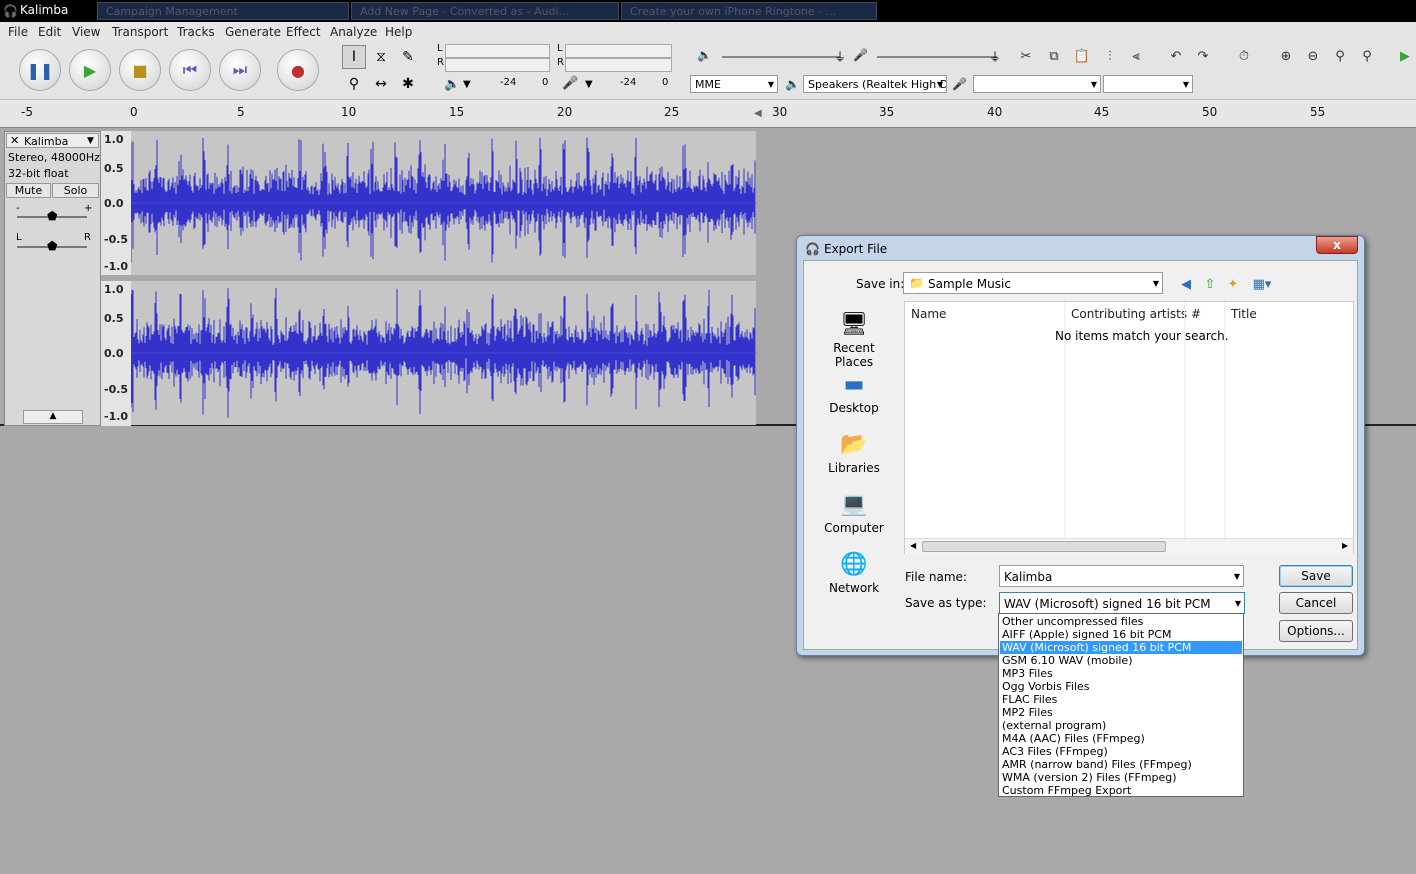 The image size is (1416, 874). What do you see at coordinates (1244, 314) in the screenshot?
I see `column-title: Title` at bounding box center [1244, 314].